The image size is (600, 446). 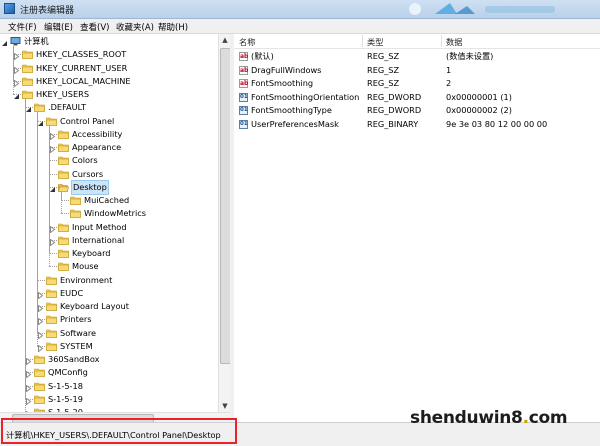 What do you see at coordinates (375, 42) in the screenshot?
I see `column-header-type: 类型` at bounding box center [375, 42].